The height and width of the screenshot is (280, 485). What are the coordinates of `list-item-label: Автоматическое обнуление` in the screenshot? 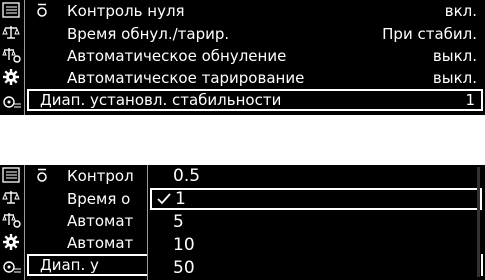 It's located at (177, 56).